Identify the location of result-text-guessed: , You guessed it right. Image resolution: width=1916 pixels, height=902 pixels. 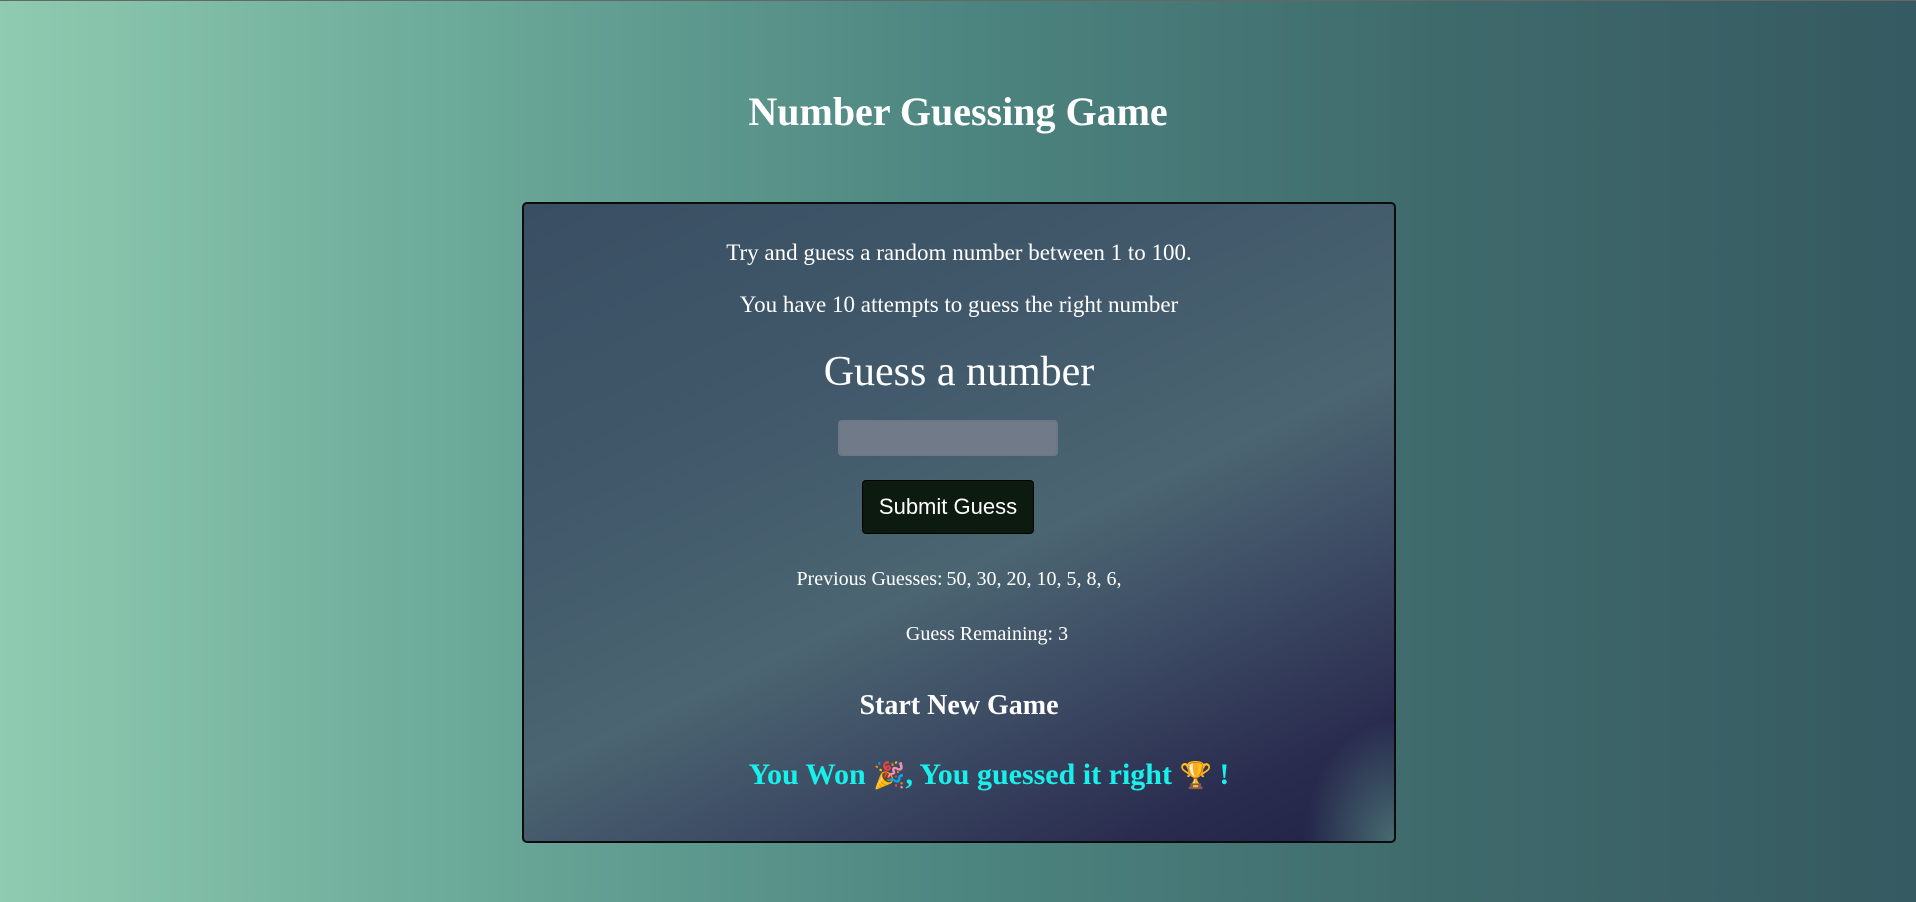
(1038, 774).